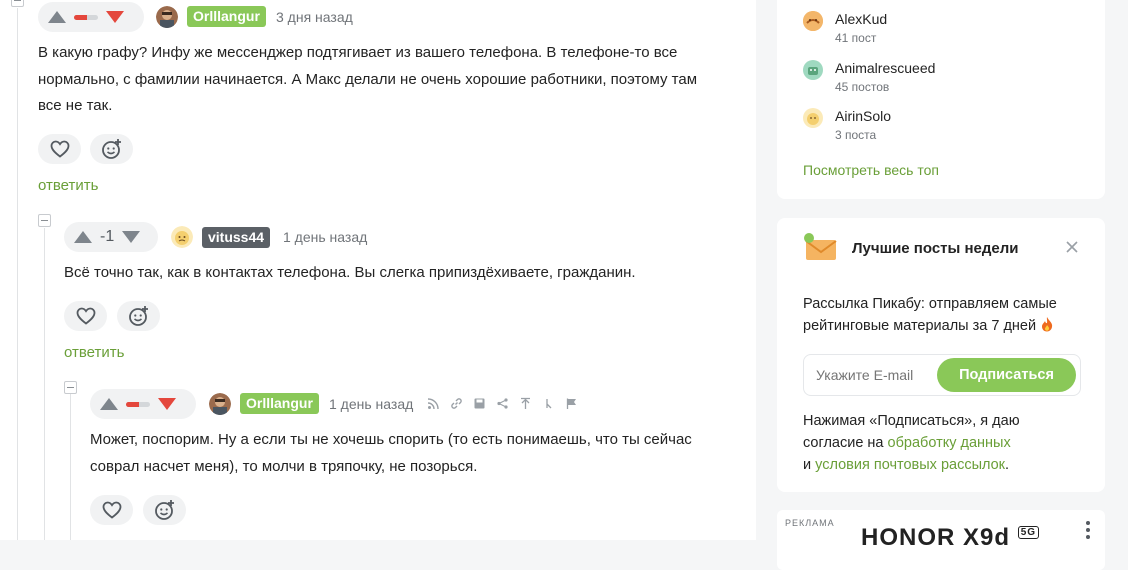 Image resolution: width=1128 pixels, height=570 pixels. I want to click on top-user-name: AlexKud, so click(861, 19).